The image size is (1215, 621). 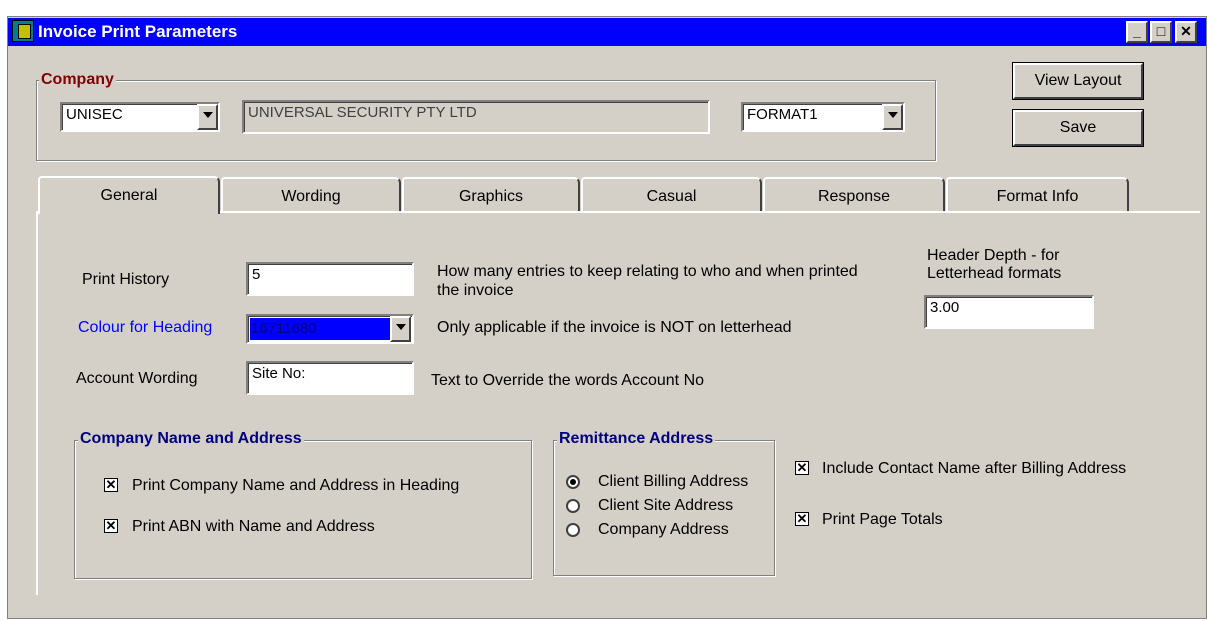 What do you see at coordinates (1161, 32) in the screenshot?
I see `maximize-button: □` at bounding box center [1161, 32].